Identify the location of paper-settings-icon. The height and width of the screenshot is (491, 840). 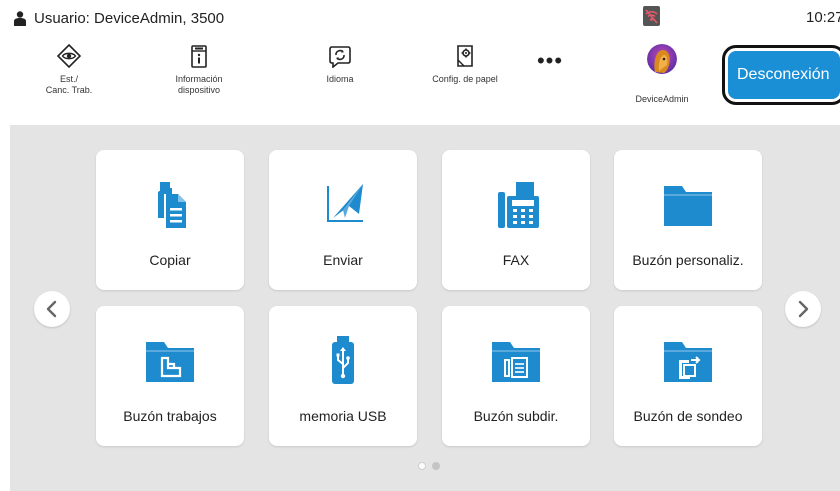
(465, 56).